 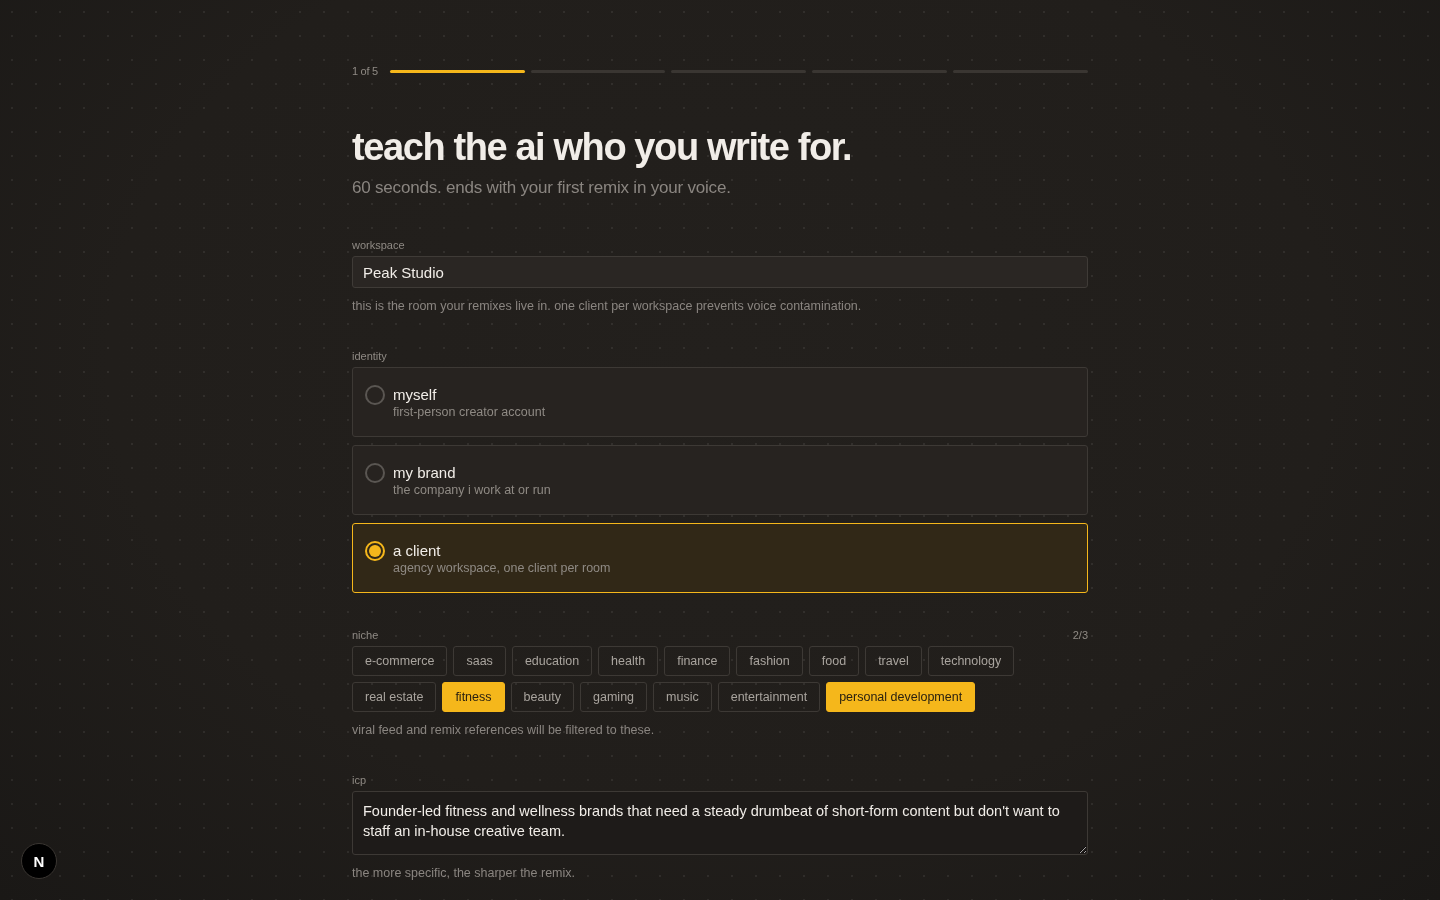 I want to click on niche-chip: e-commerce, so click(x=400, y=661).